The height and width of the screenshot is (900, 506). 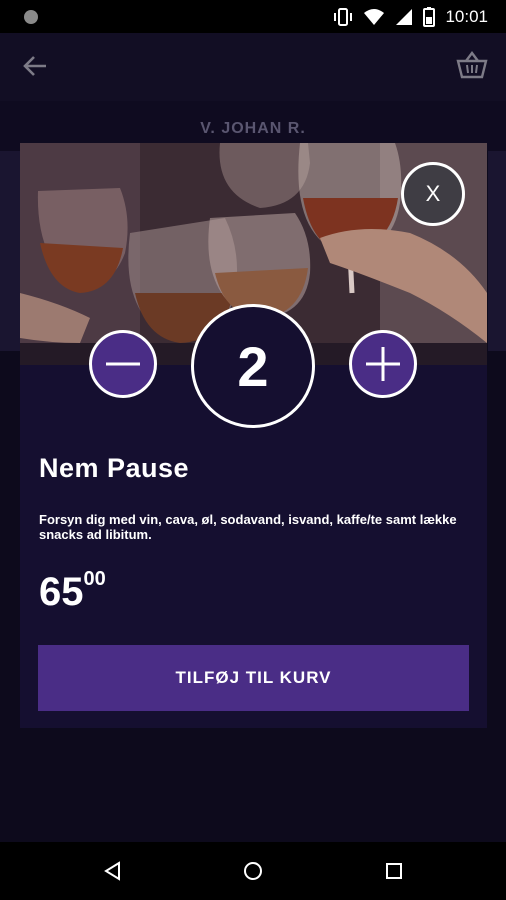 I want to click on notification-dot-icon, so click(x=31, y=16).